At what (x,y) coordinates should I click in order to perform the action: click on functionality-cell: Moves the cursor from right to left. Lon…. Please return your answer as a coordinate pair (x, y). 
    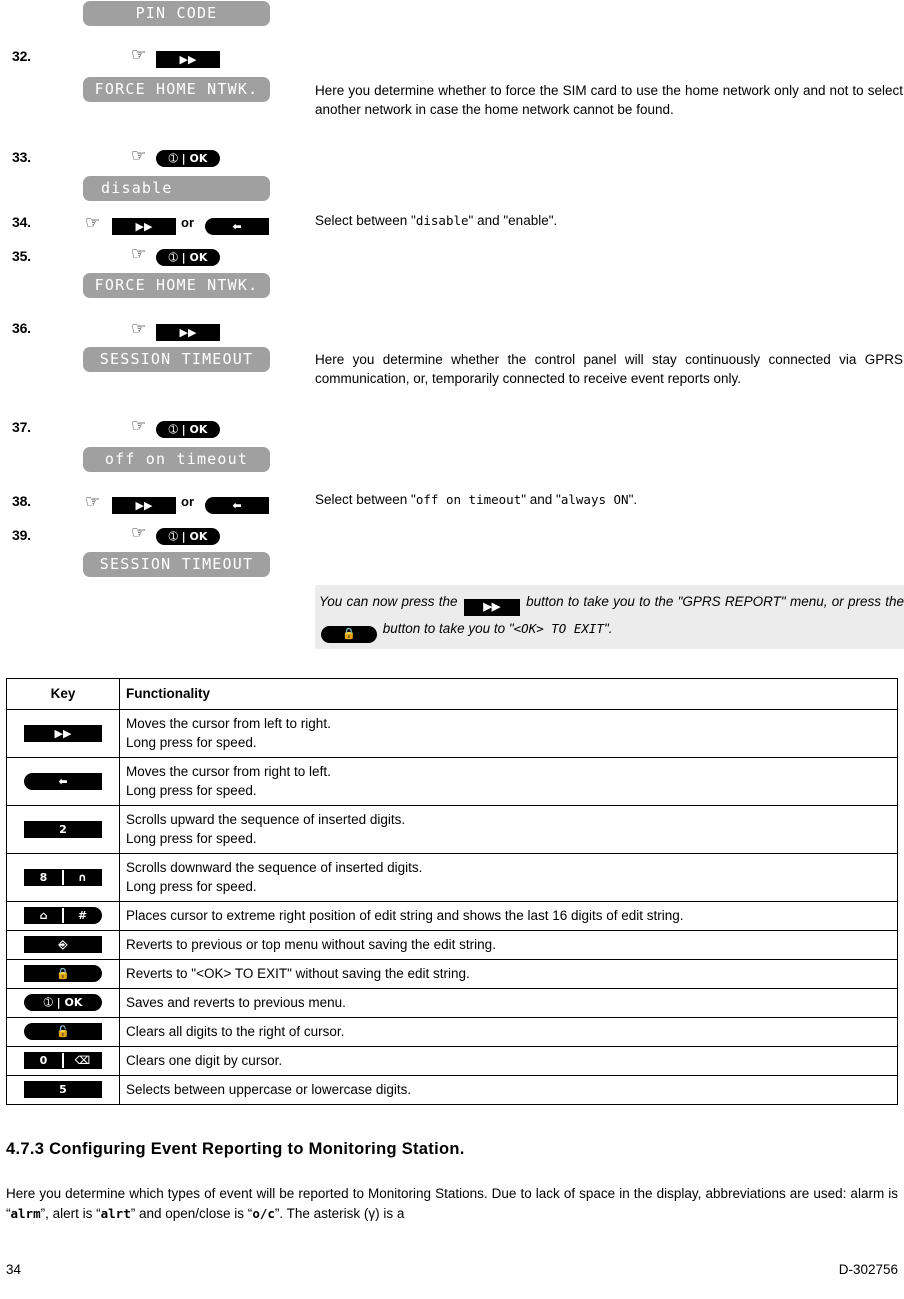
    Looking at the image, I should click on (508, 781).